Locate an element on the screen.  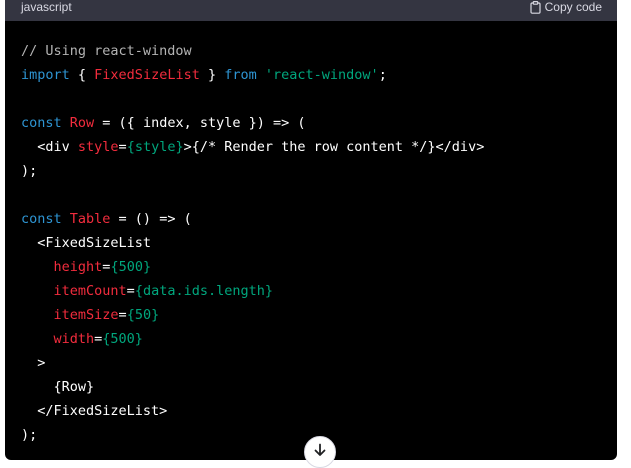
scroll-to-bottom-button is located at coordinates (320, 452).